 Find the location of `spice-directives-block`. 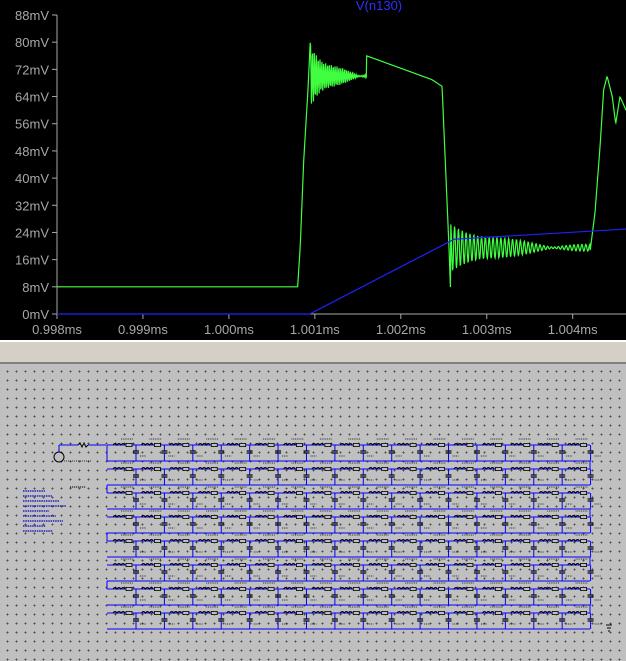

spice-directives-block is located at coordinates (54, 509).